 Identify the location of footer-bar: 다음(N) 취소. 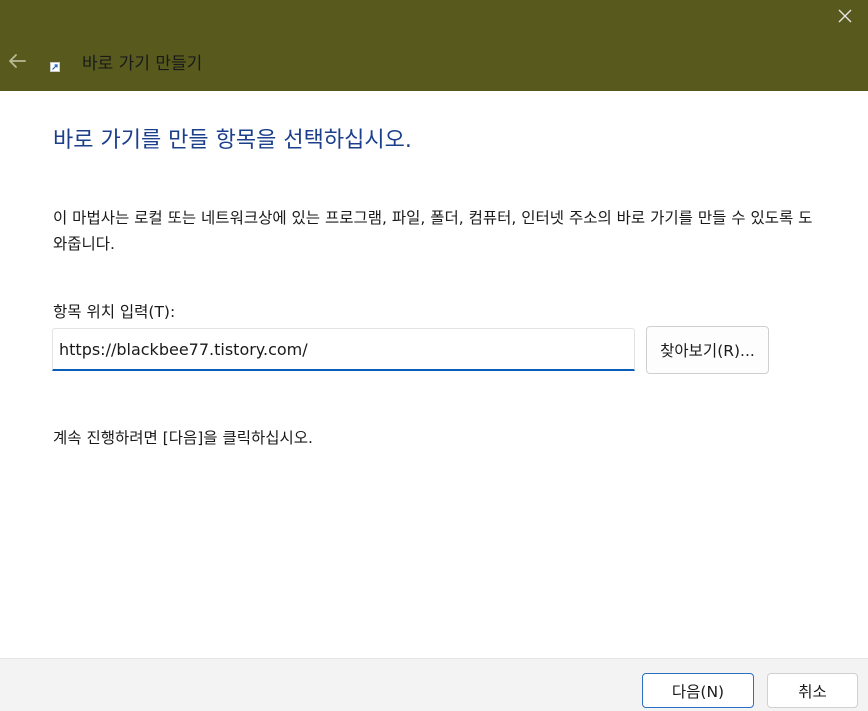
(434, 684).